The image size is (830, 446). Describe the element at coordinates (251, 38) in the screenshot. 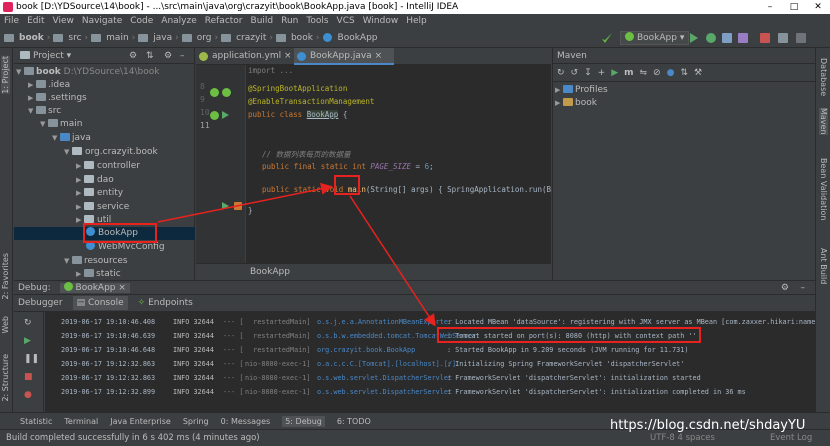

I see `nav-crumb: crazyit` at that location.